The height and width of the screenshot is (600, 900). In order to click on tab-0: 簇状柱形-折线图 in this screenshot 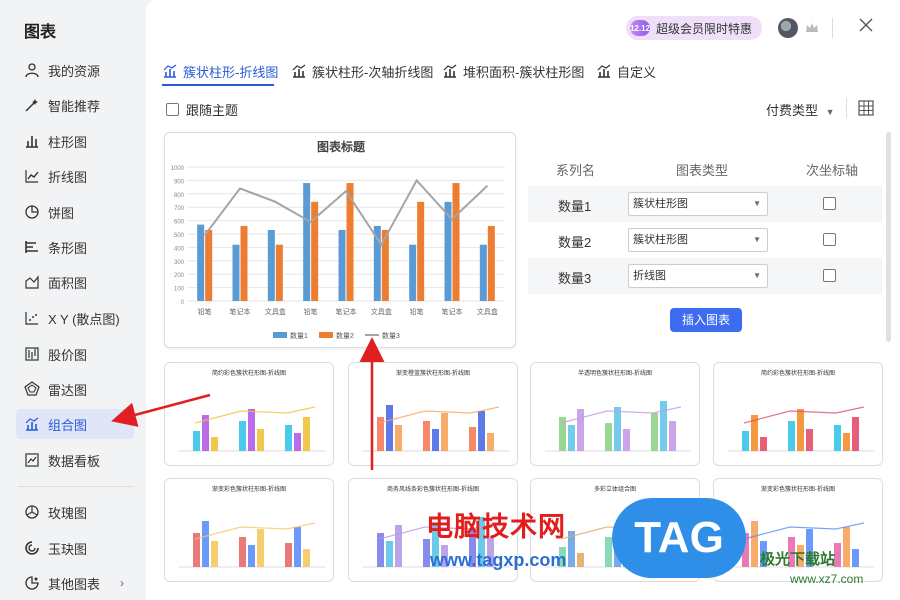, I will do `click(220, 71)`.